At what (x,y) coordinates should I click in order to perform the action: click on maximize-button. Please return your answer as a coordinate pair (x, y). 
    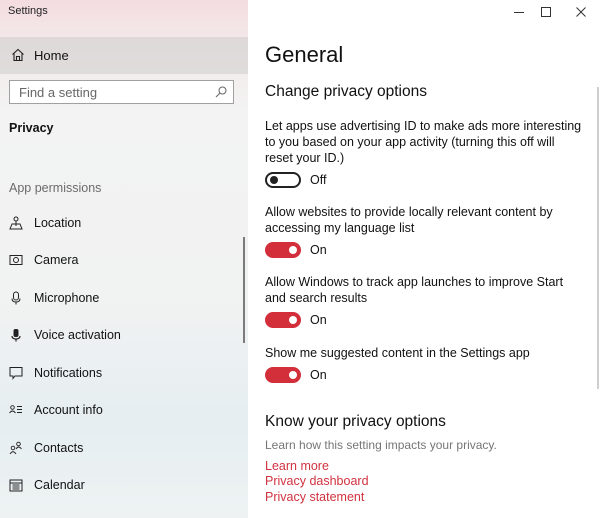
    Looking at the image, I should click on (546, 12).